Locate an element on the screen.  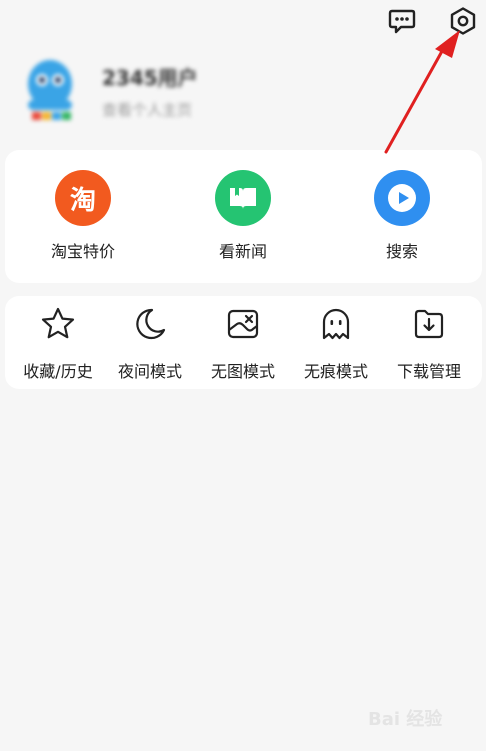
star-icon is located at coordinates (58, 324).